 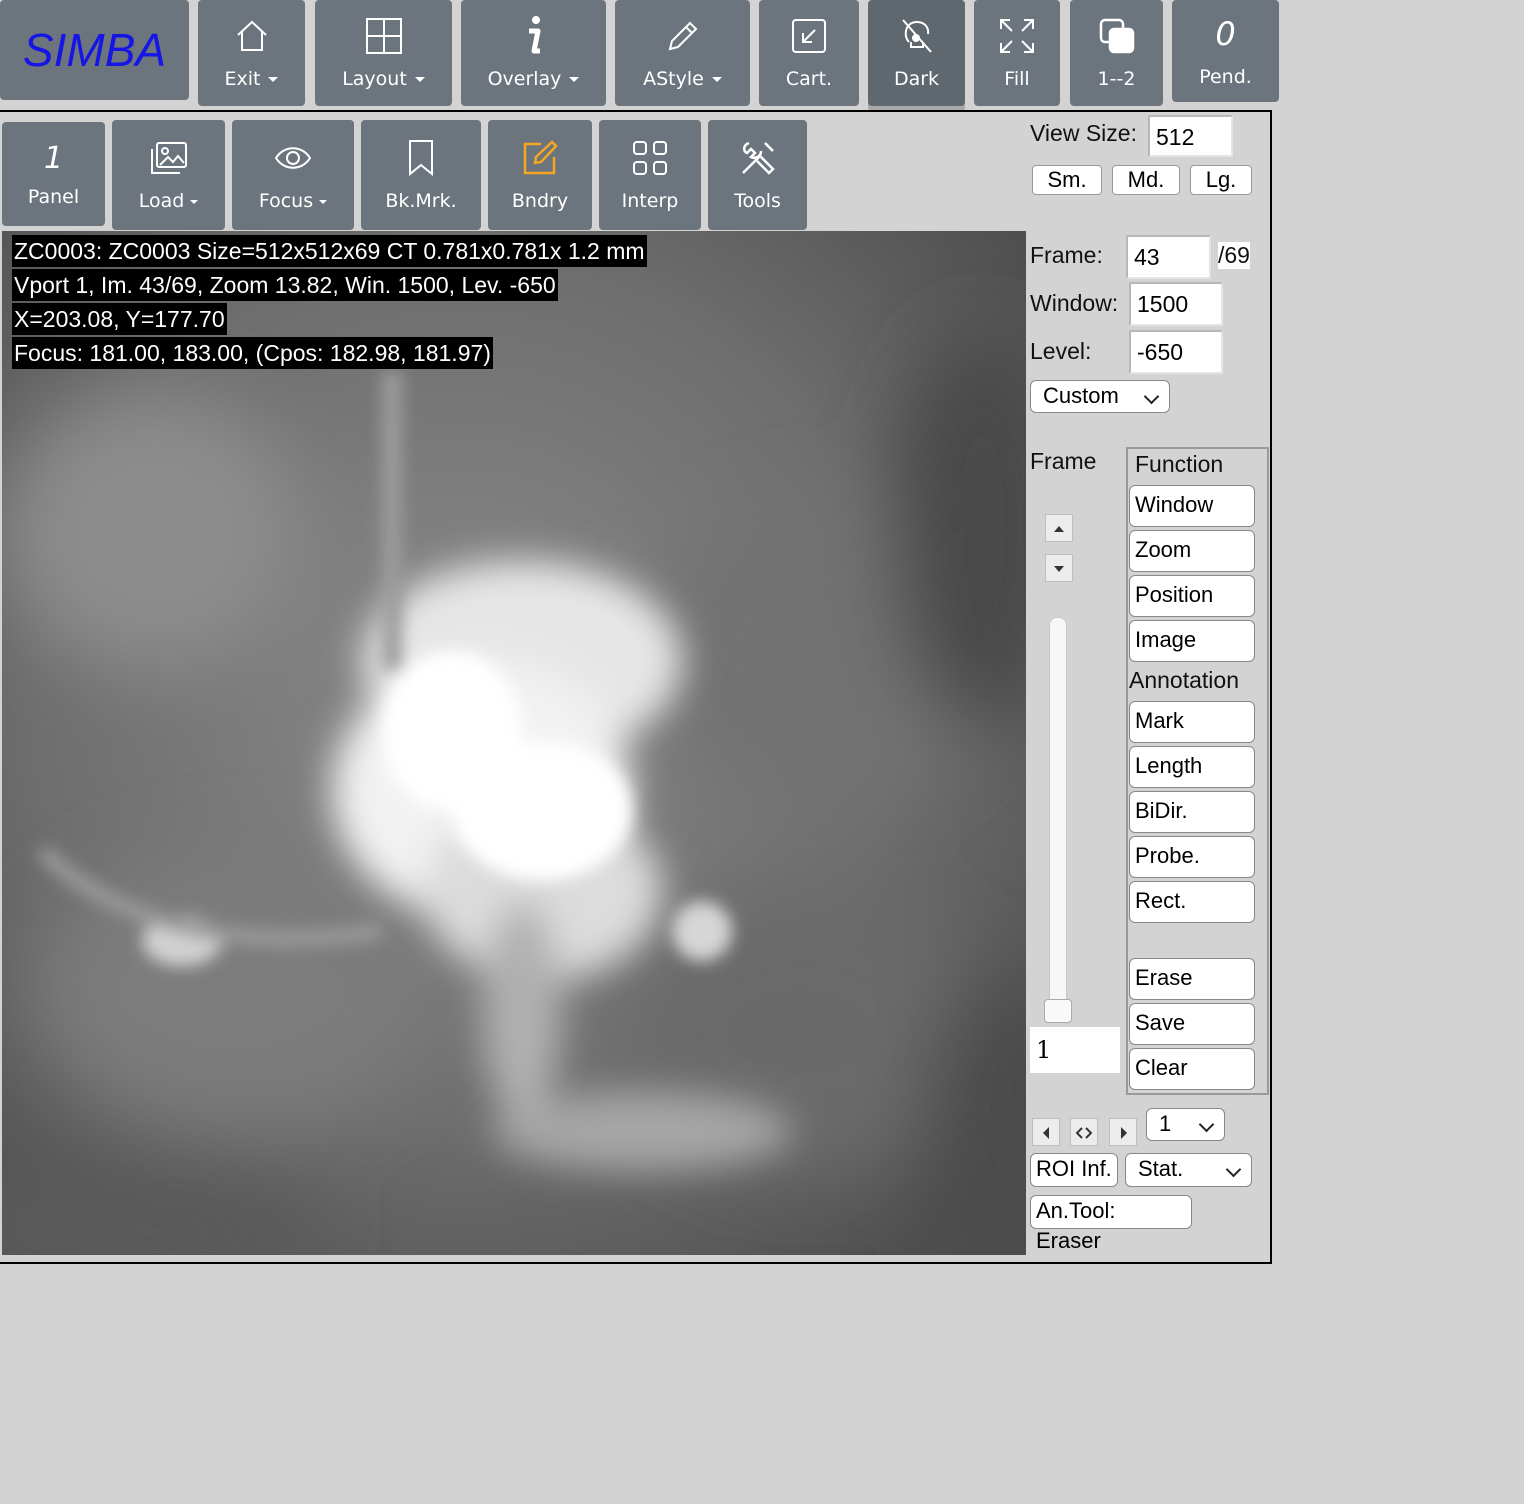 What do you see at coordinates (1225, 77) in the screenshot?
I see `pending-label: Pend.` at bounding box center [1225, 77].